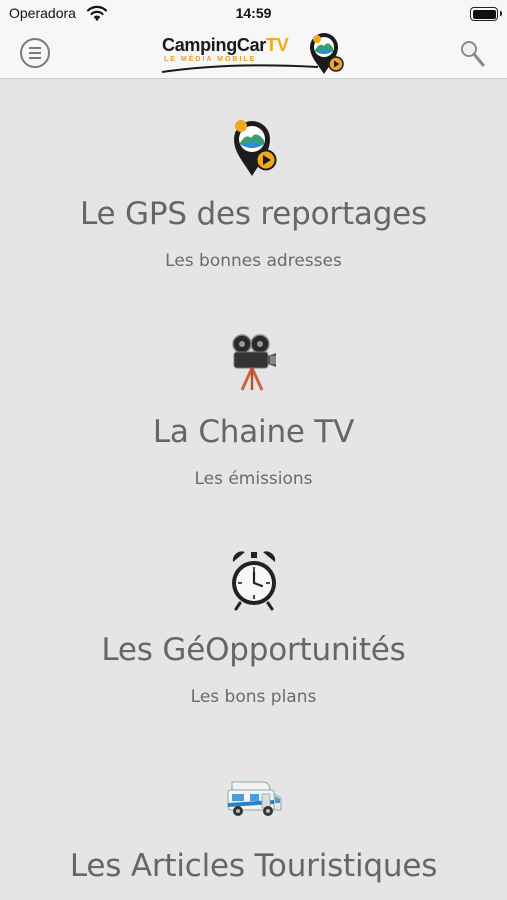  I want to click on section-title: La Chaine TV, so click(253, 432).